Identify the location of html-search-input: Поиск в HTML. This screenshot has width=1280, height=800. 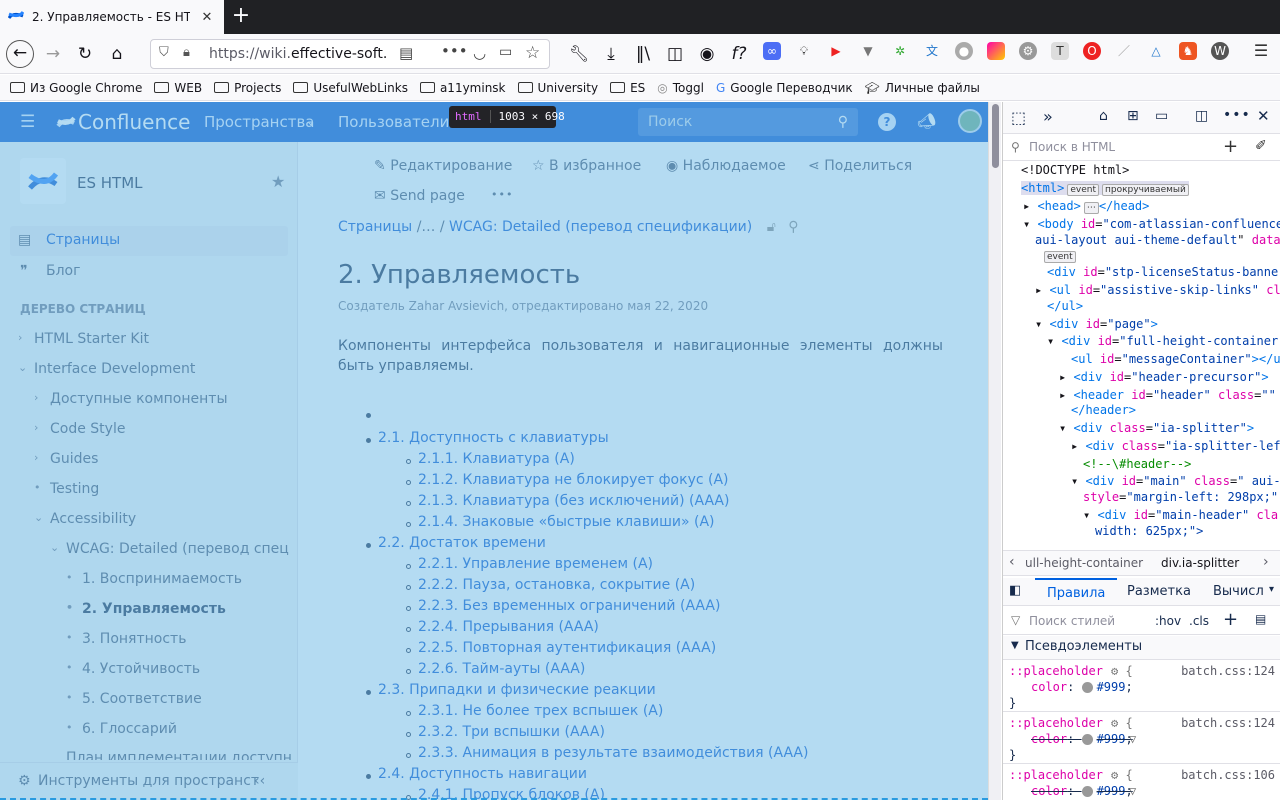
(1072, 147).